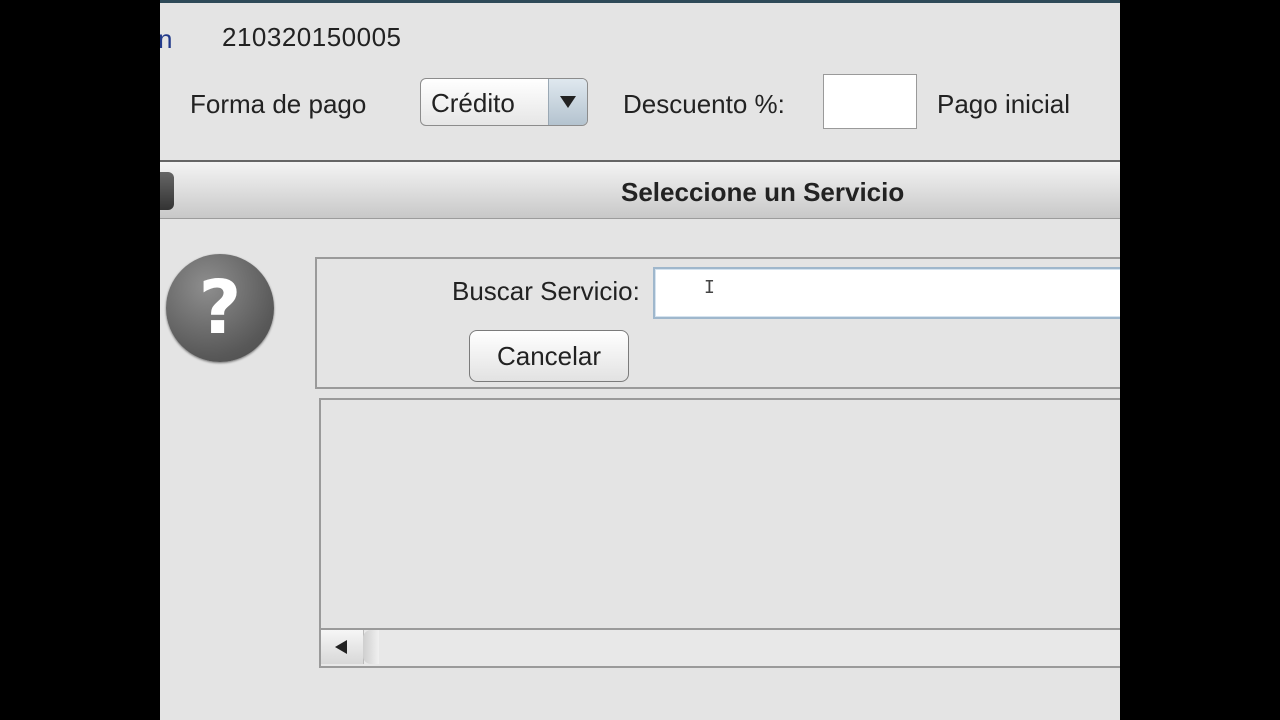 Image resolution: width=1280 pixels, height=720 pixels. What do you see at coordinates (549, 356) in the screenshot?
I see `cancel-button: Cancelar` at bounding box center [549, 356].